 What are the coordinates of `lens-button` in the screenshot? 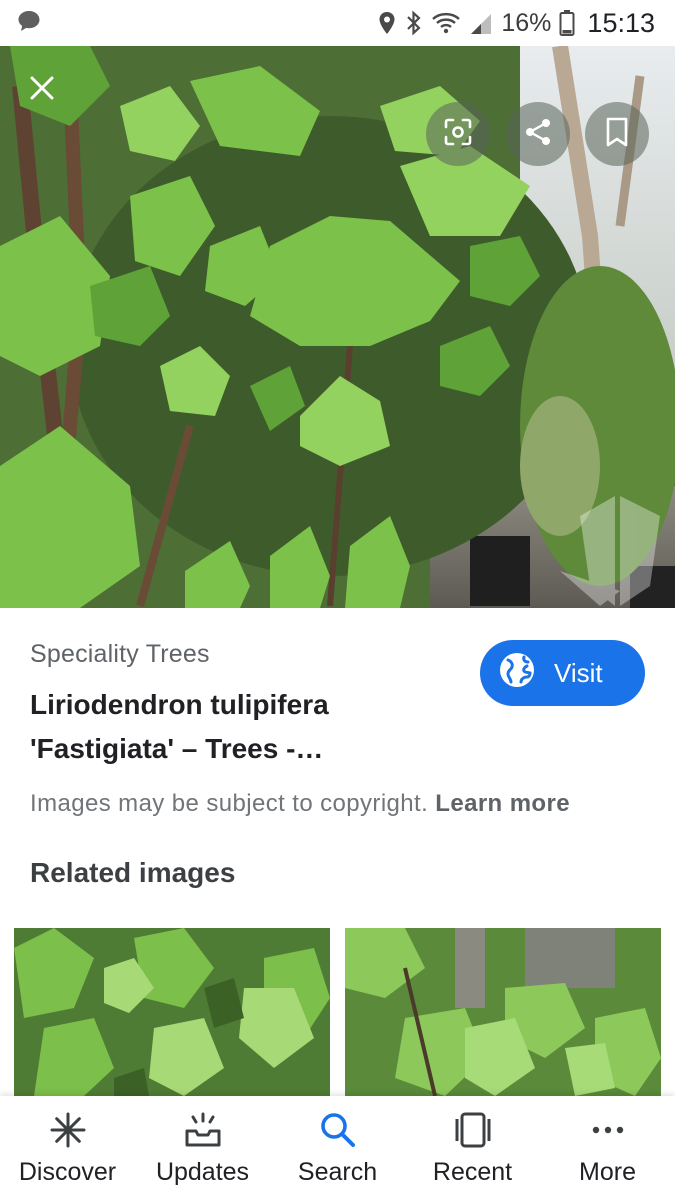 It's located at (458, 134).